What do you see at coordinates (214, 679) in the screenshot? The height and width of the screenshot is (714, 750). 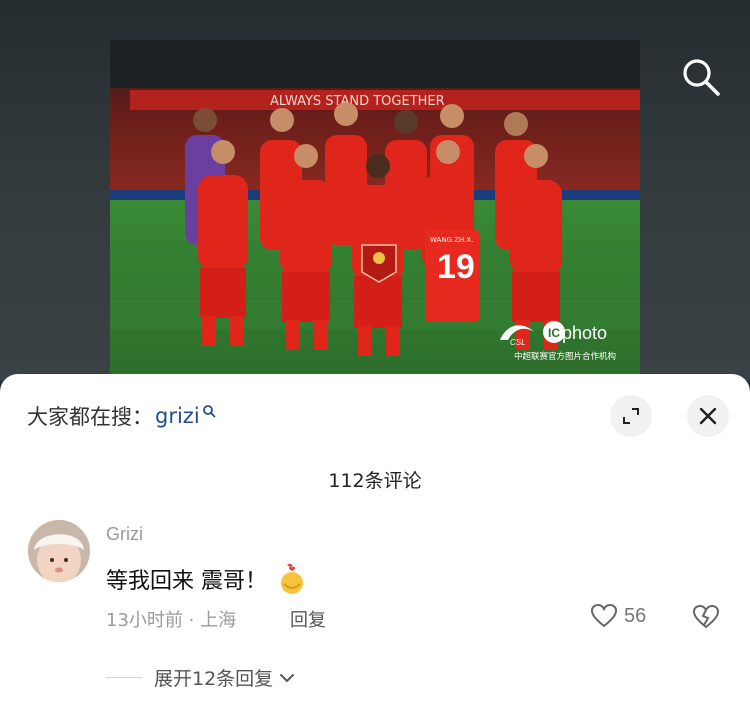 I see `expand-replies-label: 展开12条回复` at bounding box center [214, 679].